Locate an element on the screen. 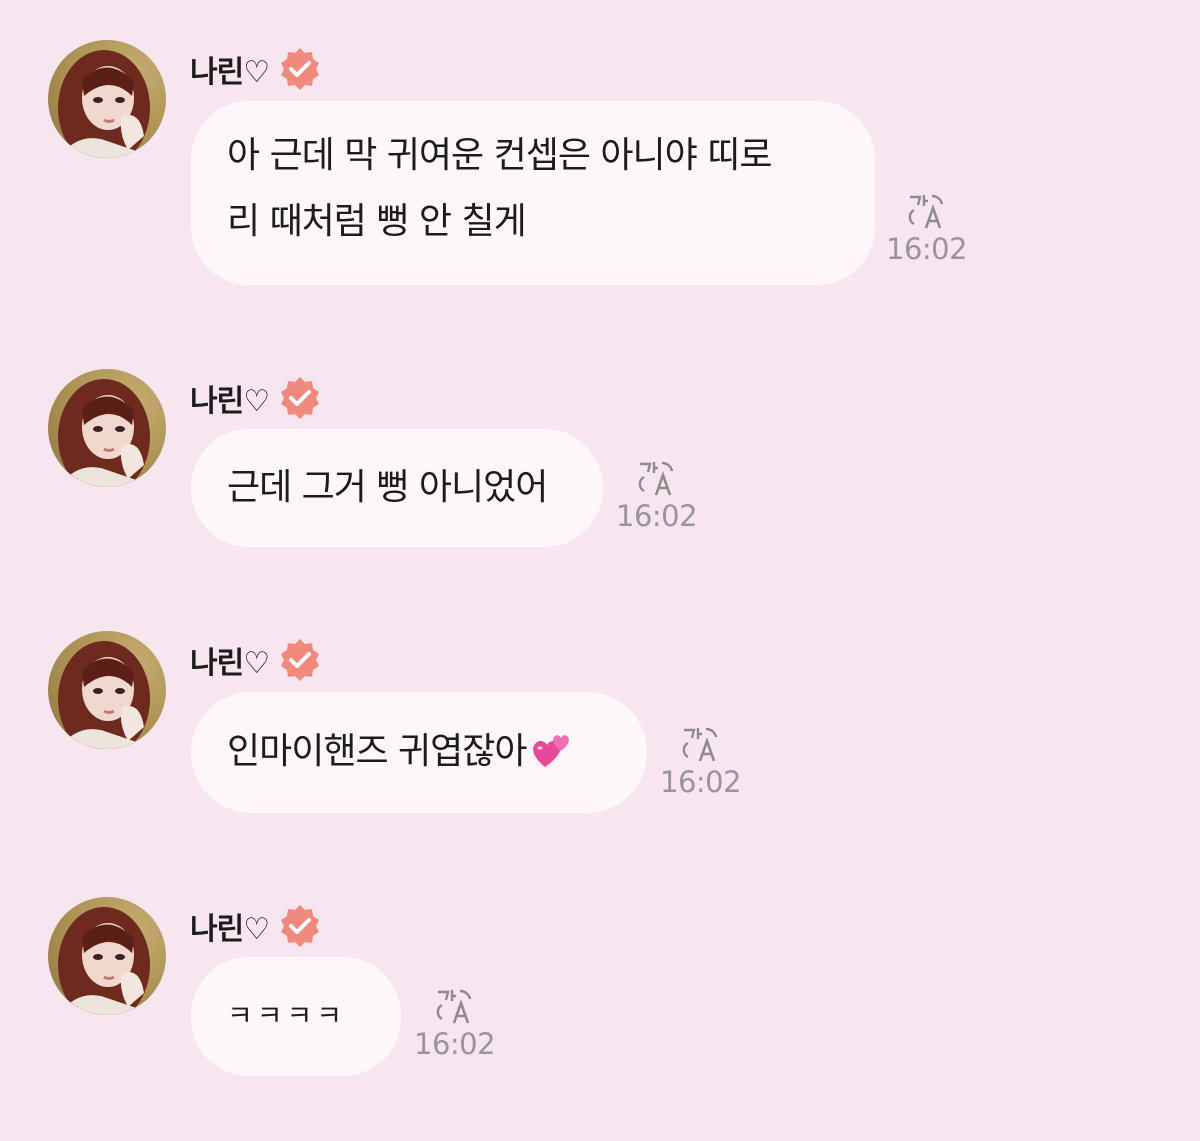 The width and height of the screenshot is (1200, 1141). two-hearts-icon is located at coordinates (552, 758).